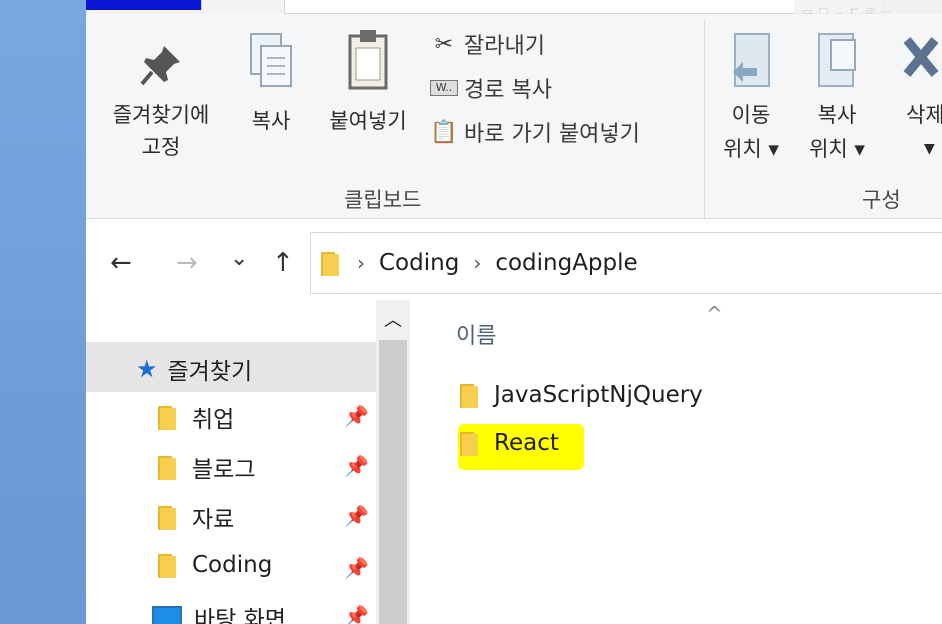 The width and height of the screenshot is (942, 624). I want to click on sidebar-item-label: Coding, so click(232, 565).